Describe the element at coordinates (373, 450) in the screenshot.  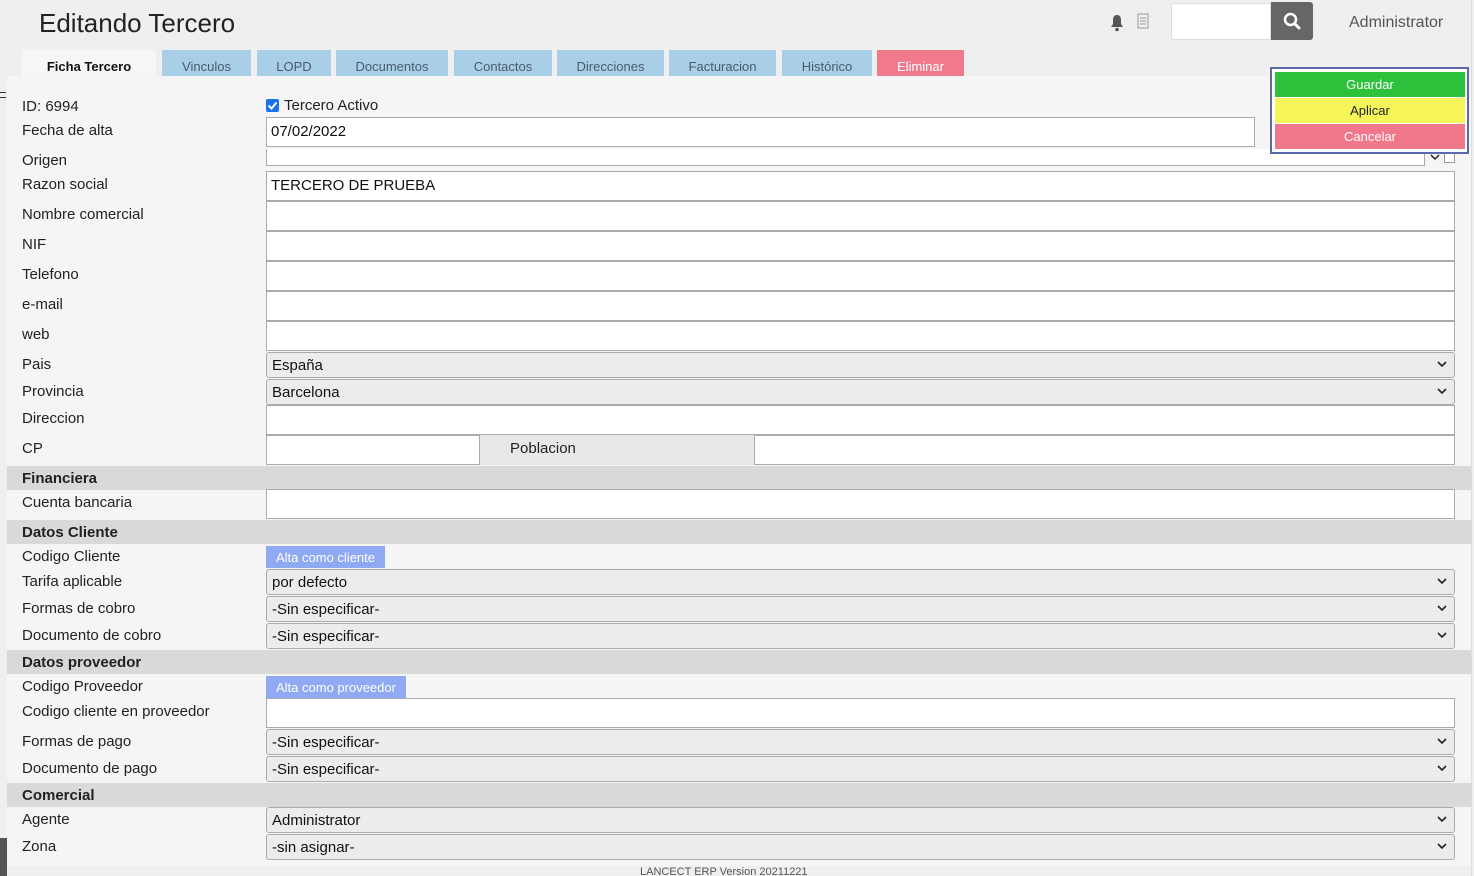
I see `cp-input` at that location.